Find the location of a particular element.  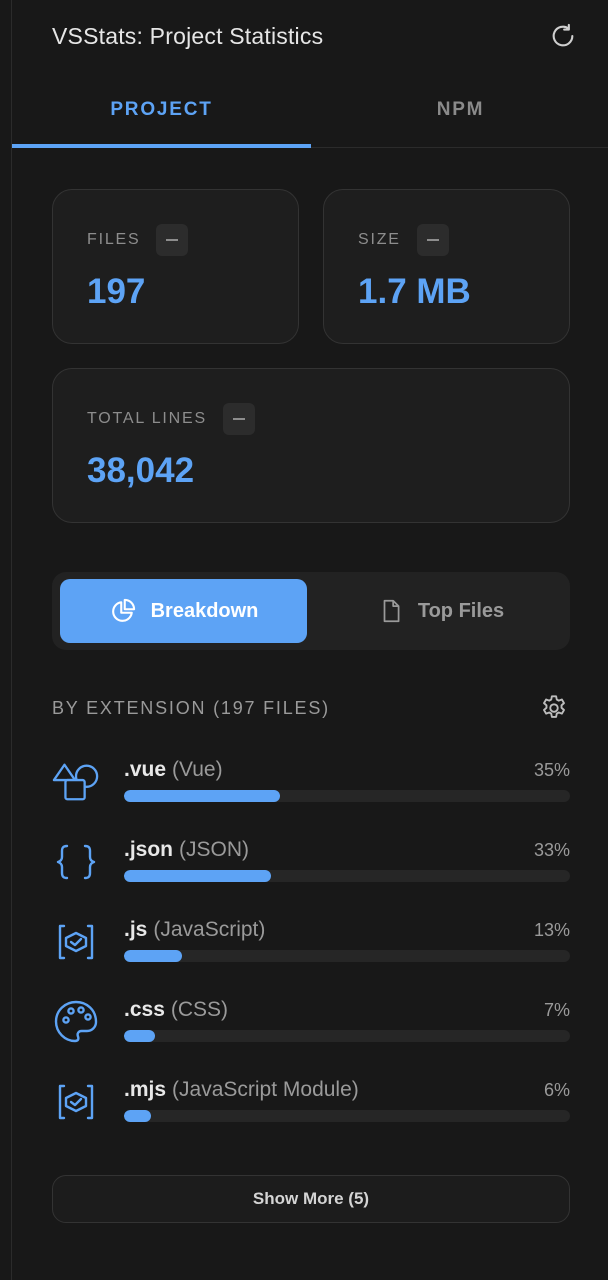

language-name: (Vue) is located at coordinates (197, 769).